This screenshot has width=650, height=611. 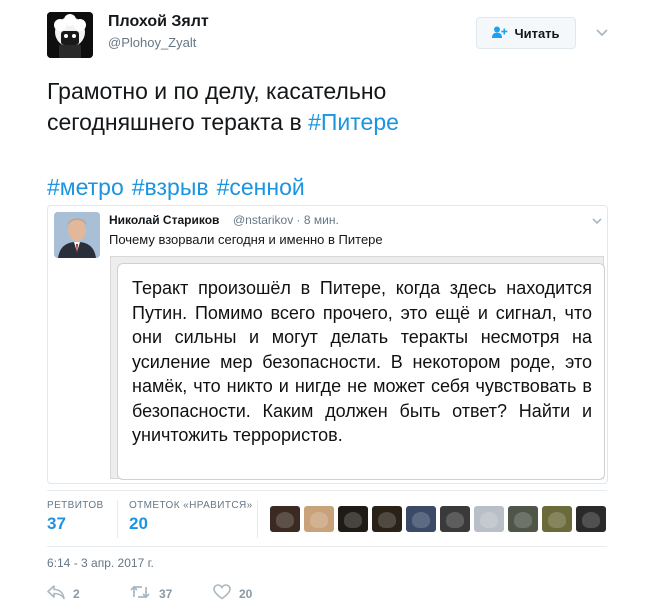 I want to click on heart-icon, so click(x=222, y=593).